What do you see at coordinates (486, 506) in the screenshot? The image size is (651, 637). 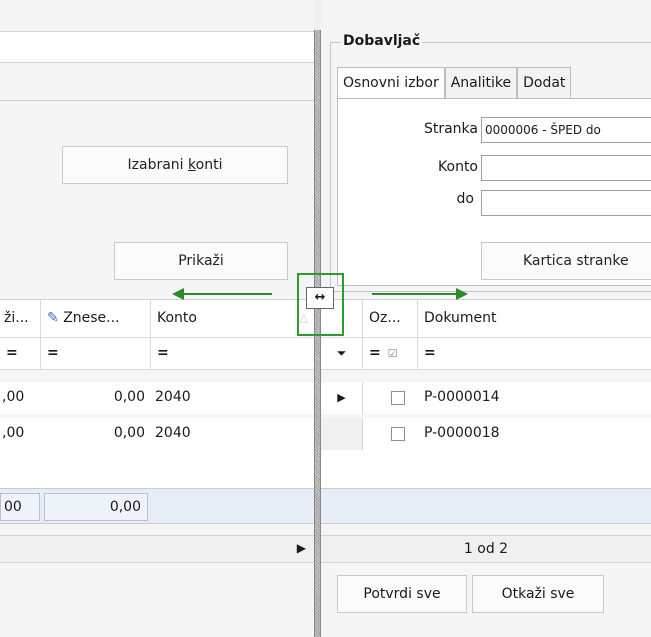 I see `right-total-row` at bounding box center [486, 506].